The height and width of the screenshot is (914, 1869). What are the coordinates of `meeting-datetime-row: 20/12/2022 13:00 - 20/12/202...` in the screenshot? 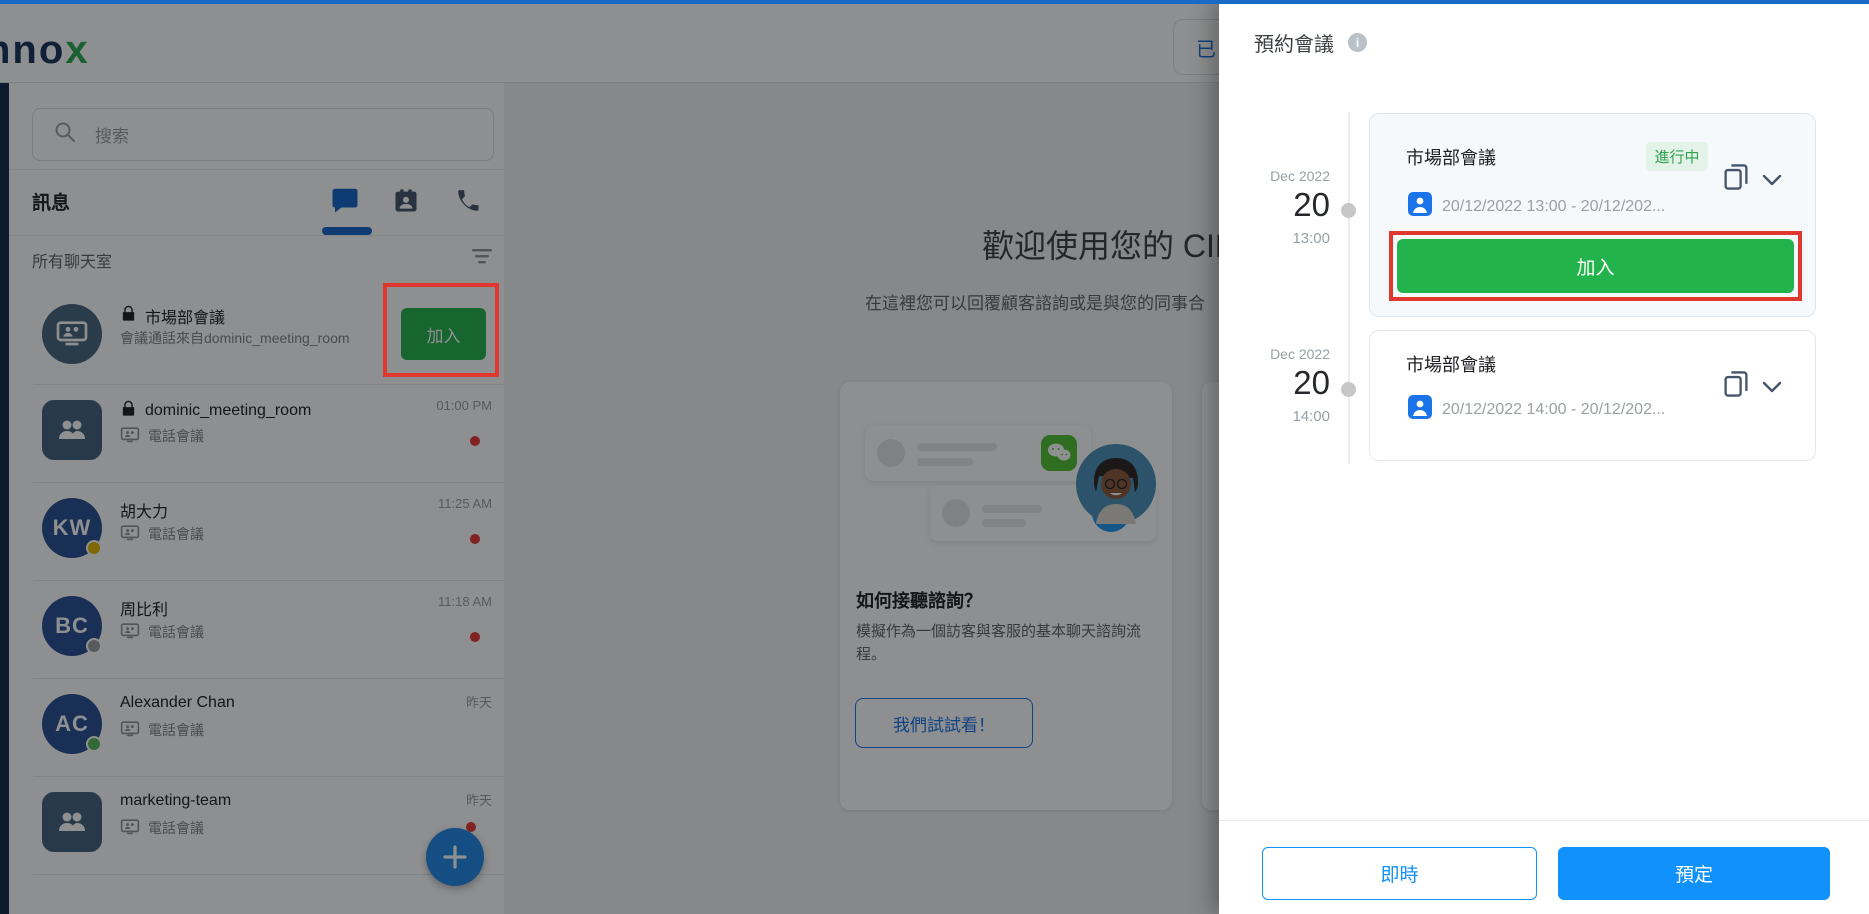 It's located at (1536, 206).